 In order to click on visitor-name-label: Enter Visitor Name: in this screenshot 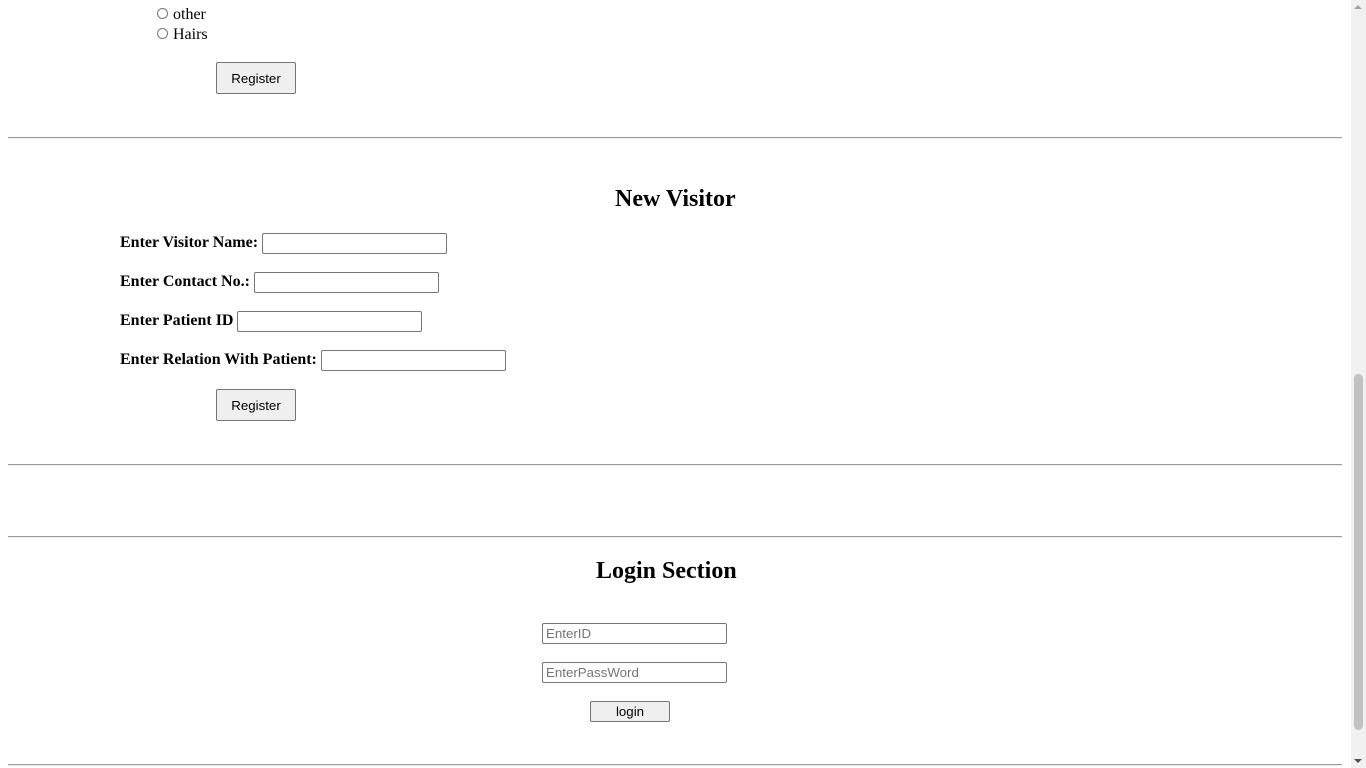, I will do `click(189, 242)`.